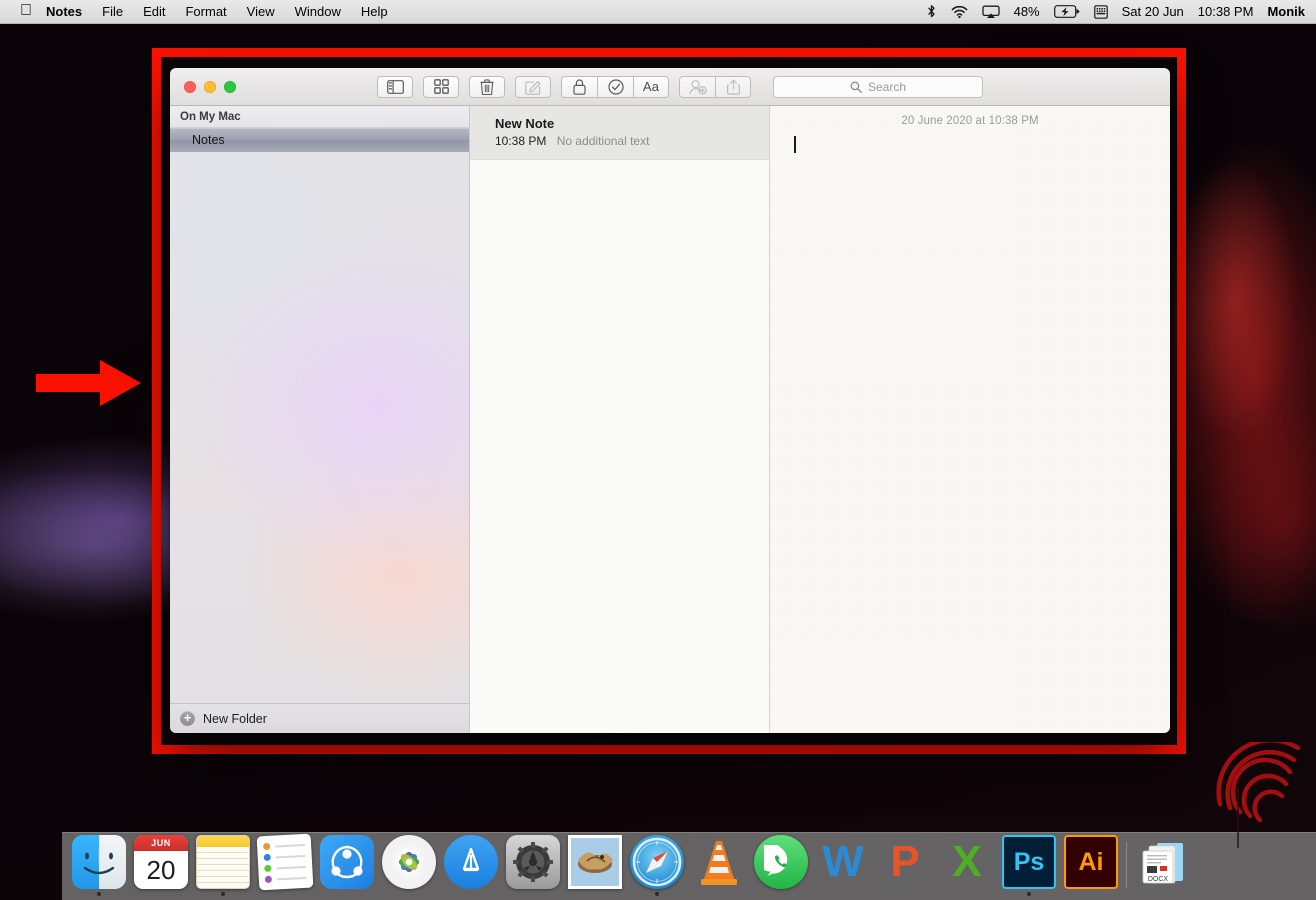  I want to click on notes-icon-header, so click(223, 841).